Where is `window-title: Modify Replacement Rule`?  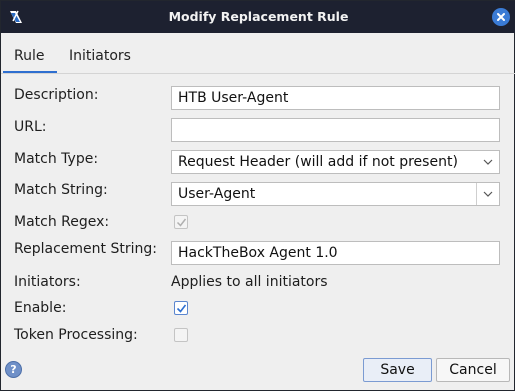 window-title: Modify Replacement Rule is located at coordinates (258, 16).